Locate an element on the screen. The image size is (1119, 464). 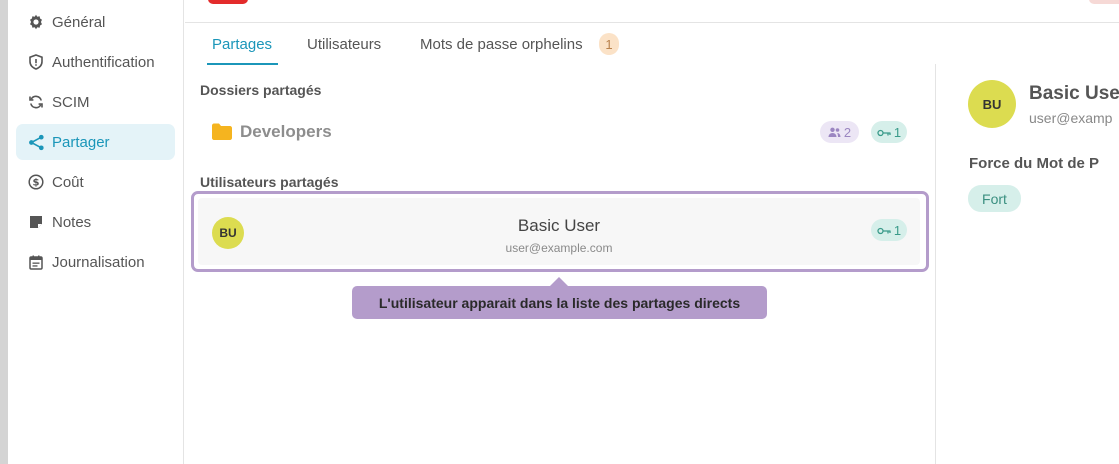
dollar-icon: $ is located at coordinates (36, 182).